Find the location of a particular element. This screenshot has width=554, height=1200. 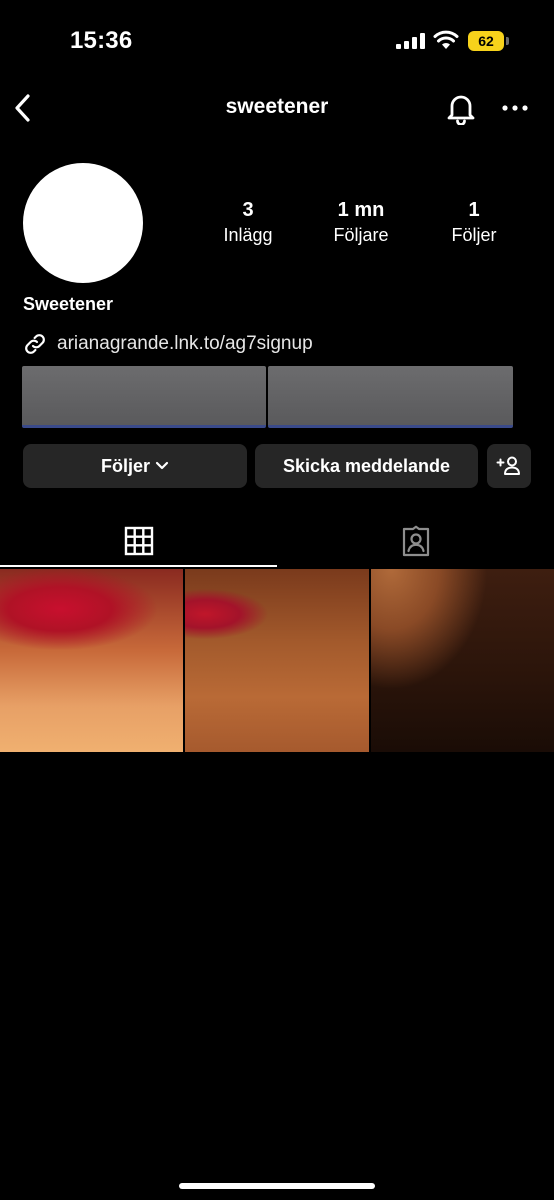

bio-link: arianagrande.lnk.to/ag7signup is located at coordinates (168, 344).